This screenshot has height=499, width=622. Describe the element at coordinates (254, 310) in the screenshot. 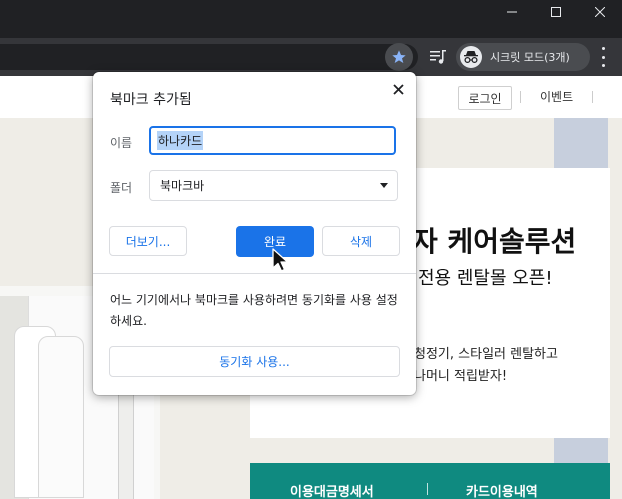

I see `sync-message: 어느 기기에서나 북마크를 사용하려면 동기화를 사용 설정하세요.` at that location.